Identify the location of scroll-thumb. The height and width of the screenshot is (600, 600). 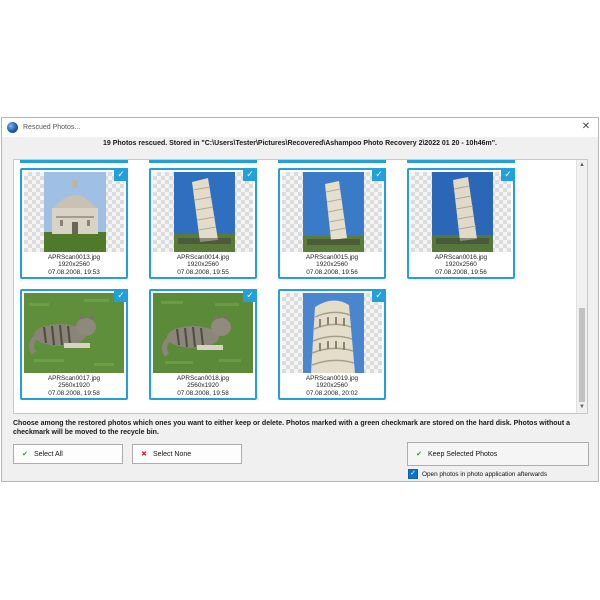
(582, 355).